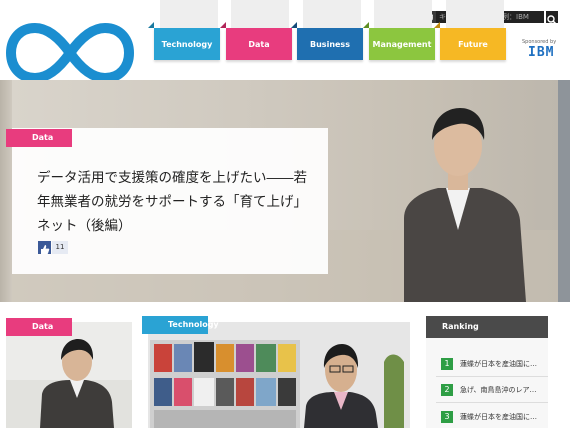 This screenshot has width=570, height=428. What do you see at coordinates (39, 138) in the screenshot?
I see `hero-category-tag: Data` at bounding box center [39, 138].